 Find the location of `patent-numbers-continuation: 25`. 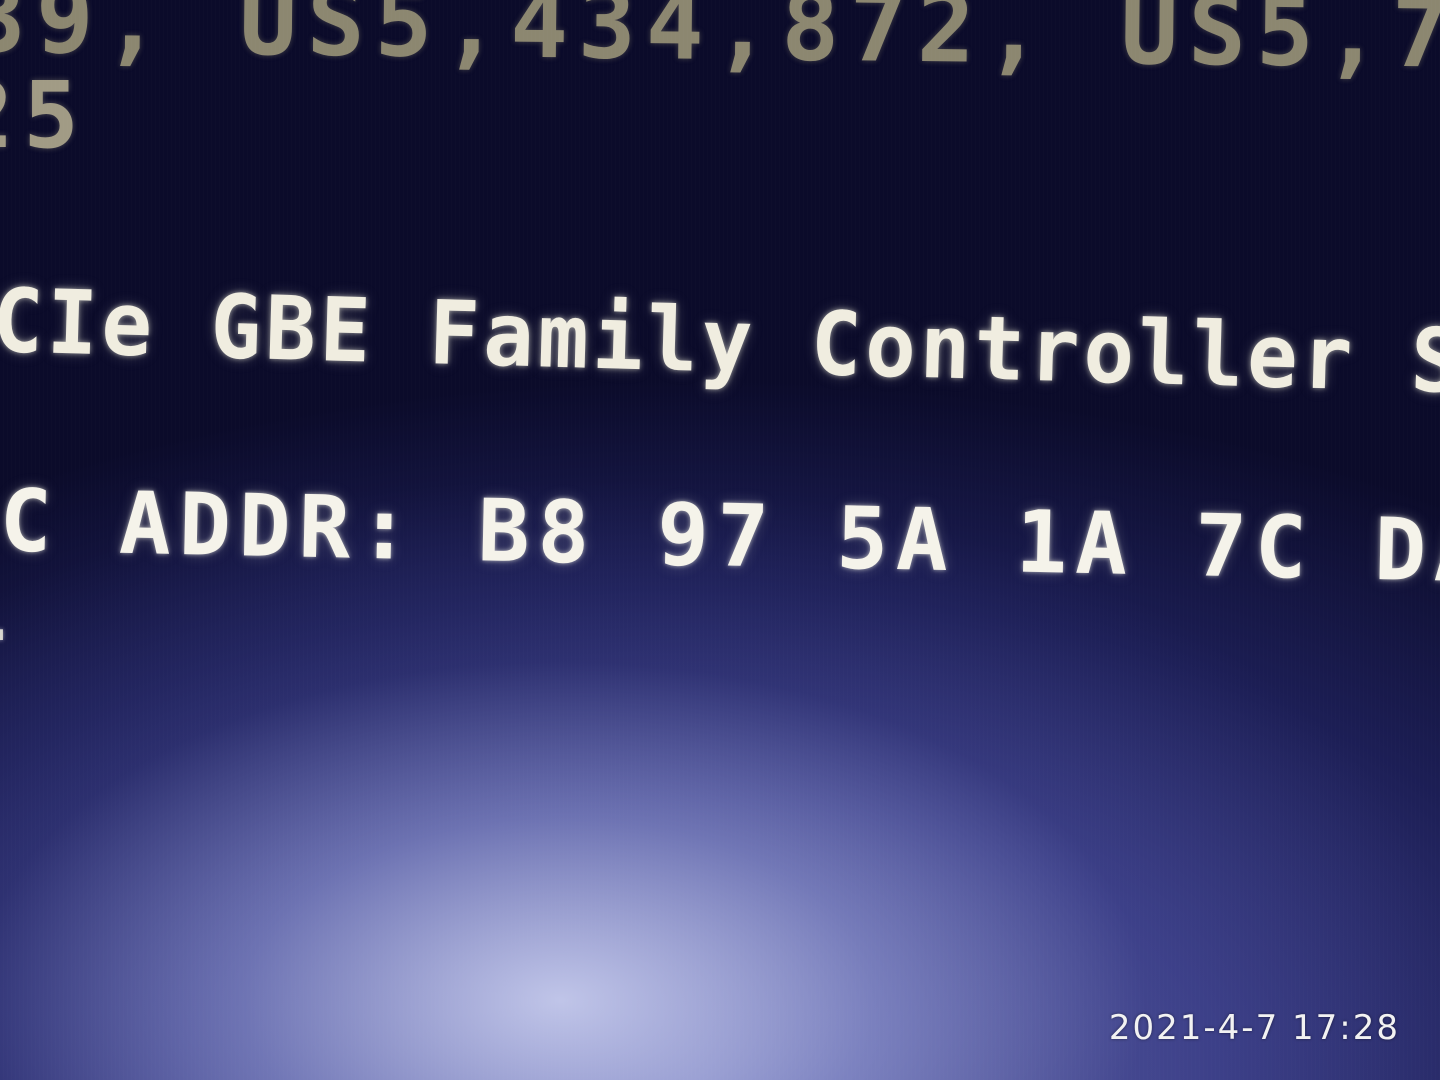

patent-numbers-continuation: 25 is located at coordinates (44, 115).